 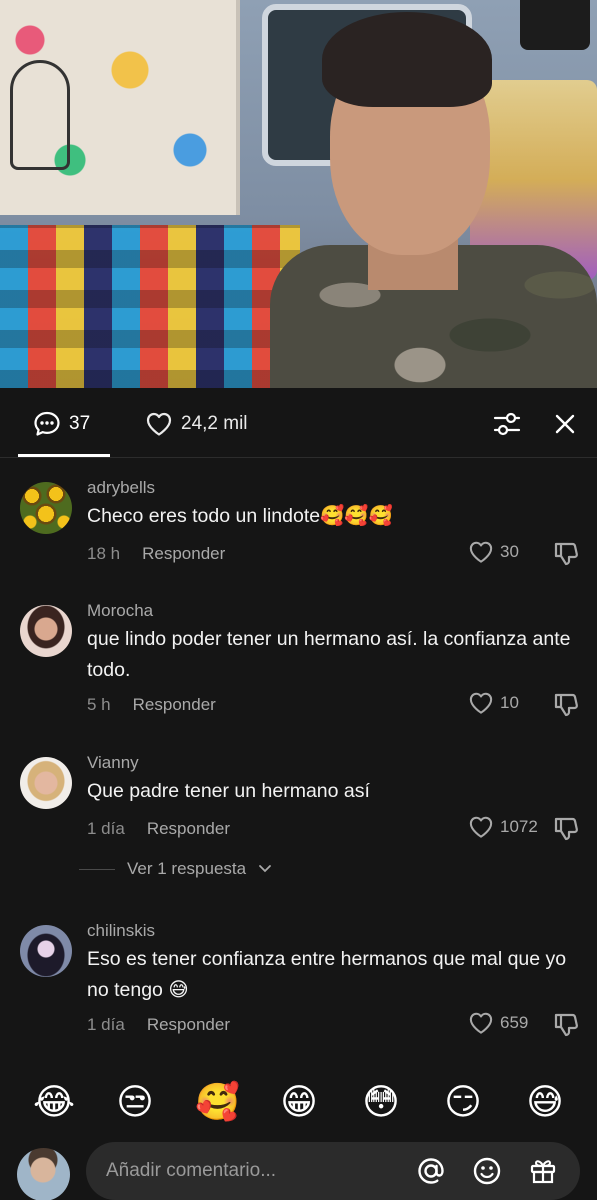 I want to click on emoji-button: 😂, so click(x=54, y=1102).